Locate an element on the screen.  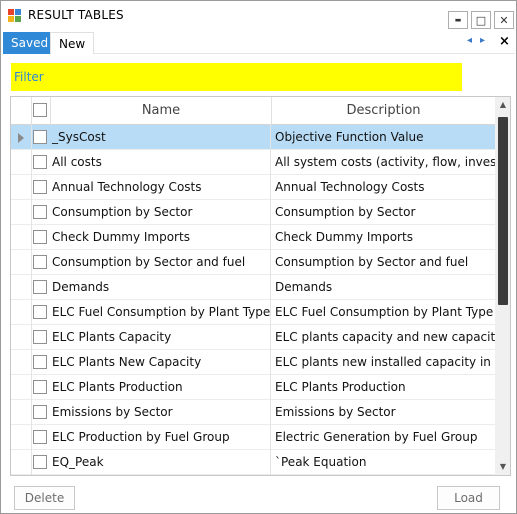
column-header-name: Name is located at coordinates (161, 111).